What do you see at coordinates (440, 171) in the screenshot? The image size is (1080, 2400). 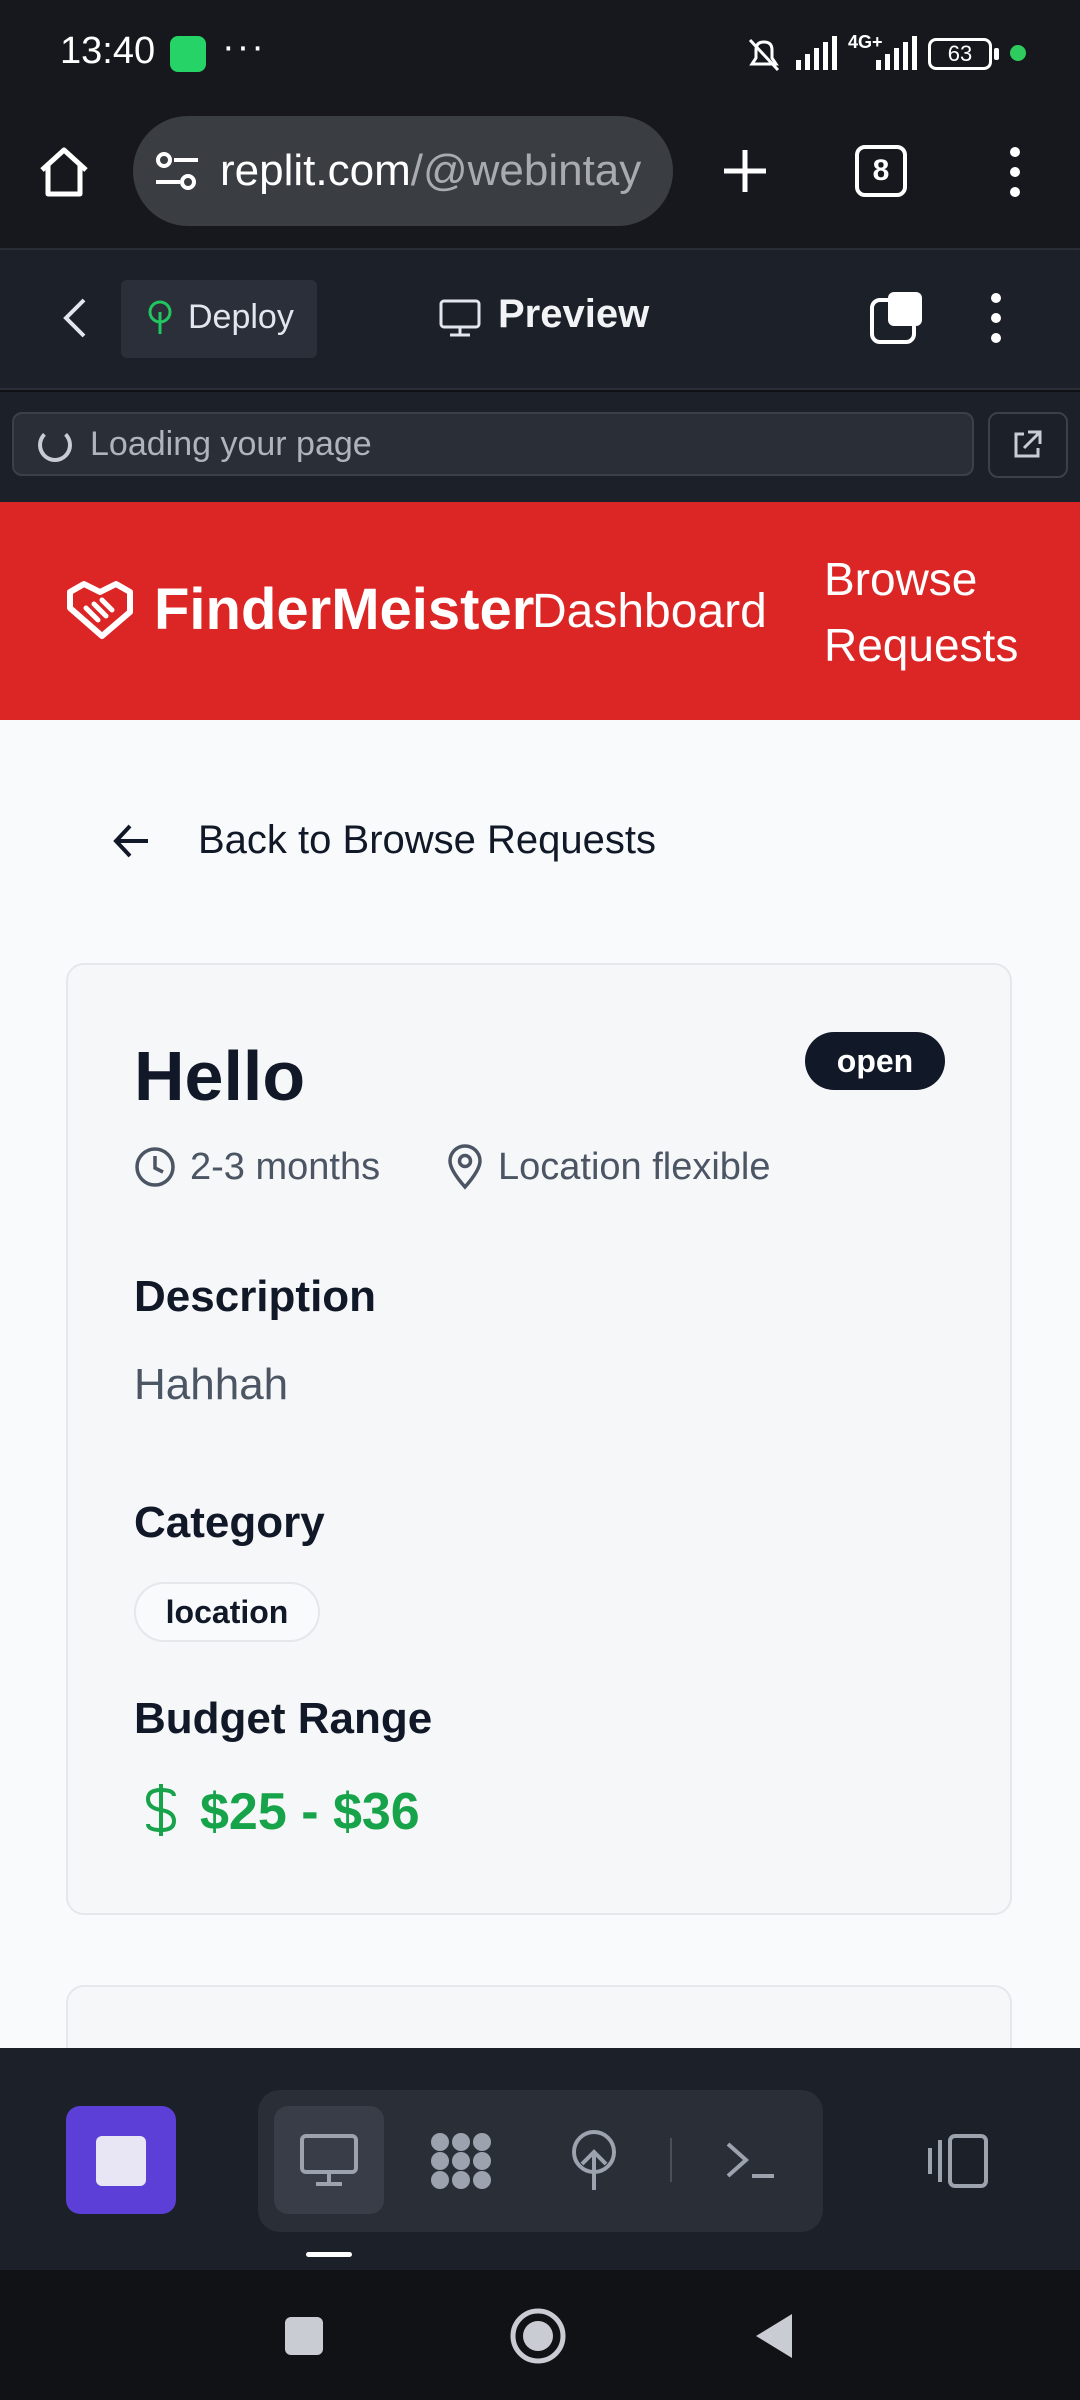 I see `url-text: replit.com/@webintay` at bounding box center [440, 171].